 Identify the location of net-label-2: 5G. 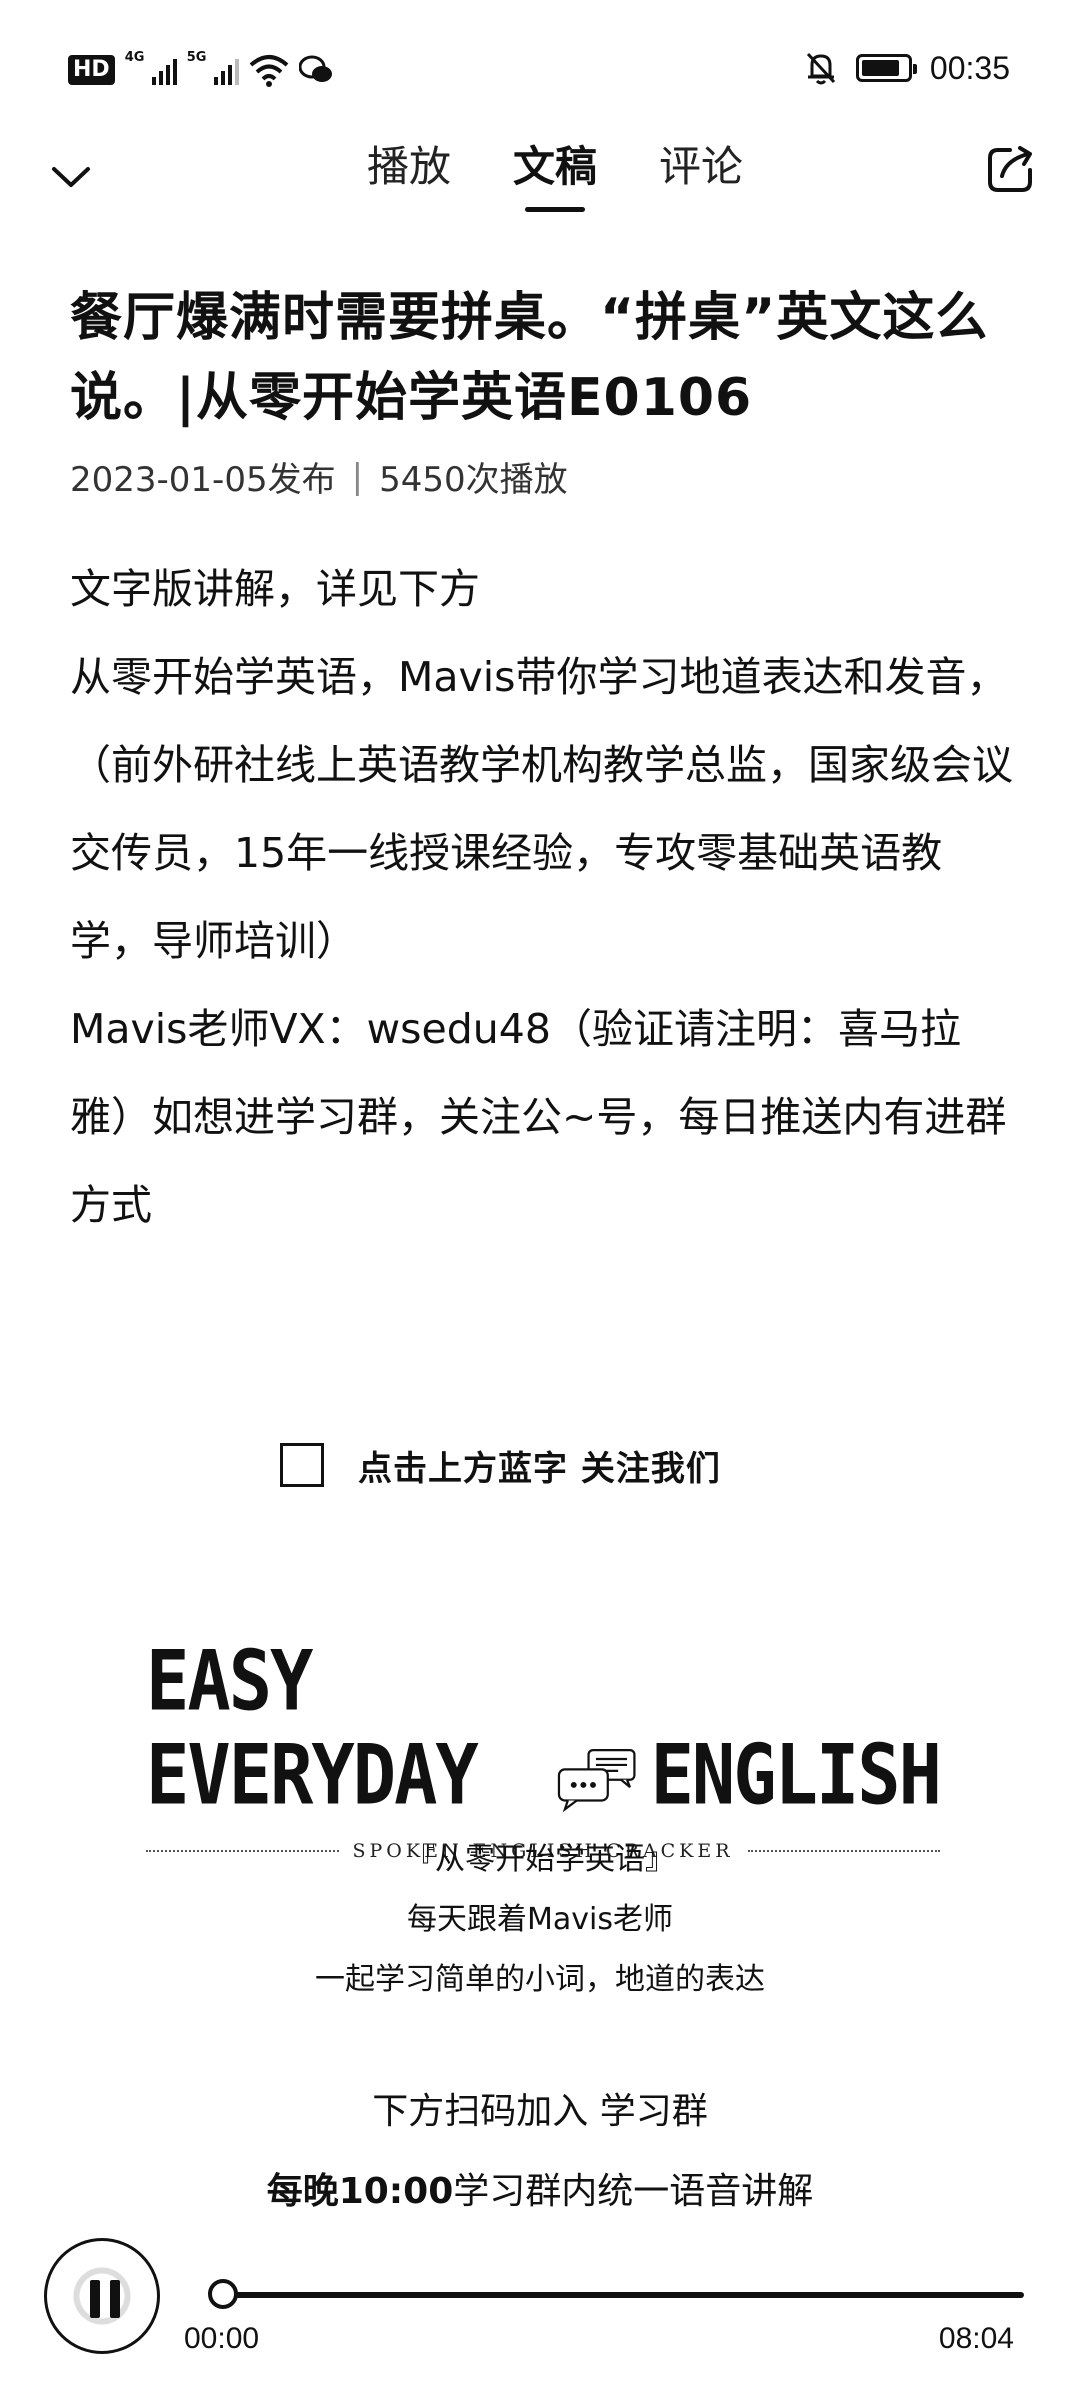
(196, 57).